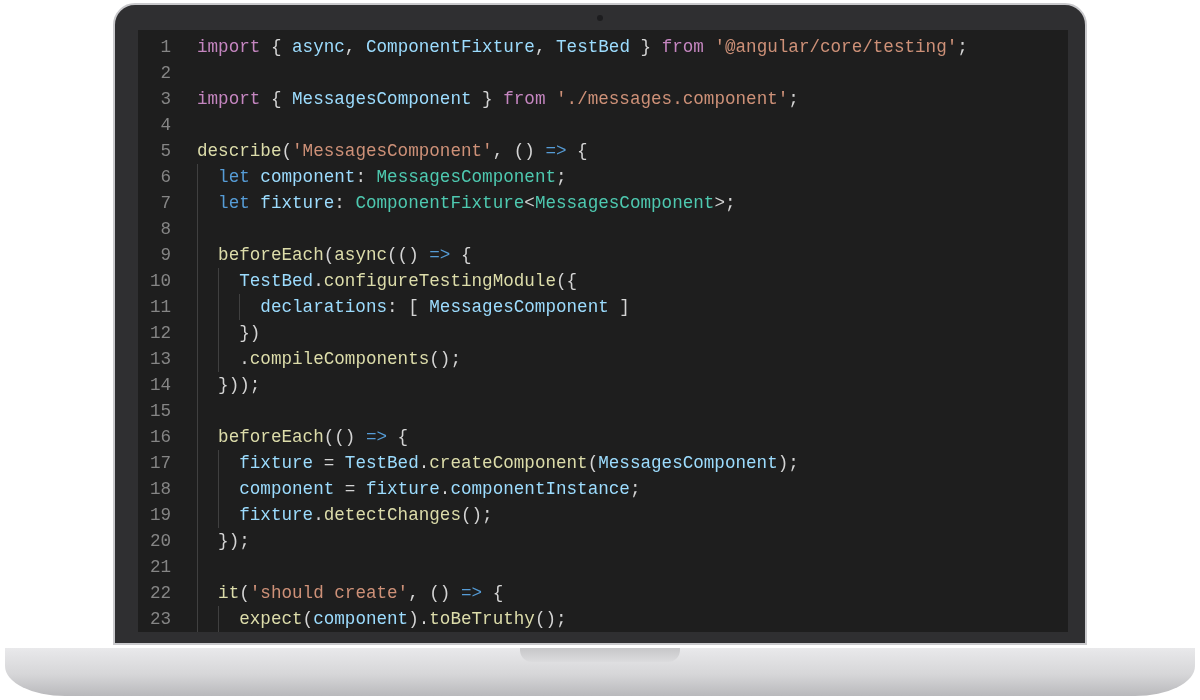 This screenshot has height=700, width=1200. What do you see at coordinates (165, 229) in the screenshot?
I see `line-number: 8` at bounding box center [165, 229].